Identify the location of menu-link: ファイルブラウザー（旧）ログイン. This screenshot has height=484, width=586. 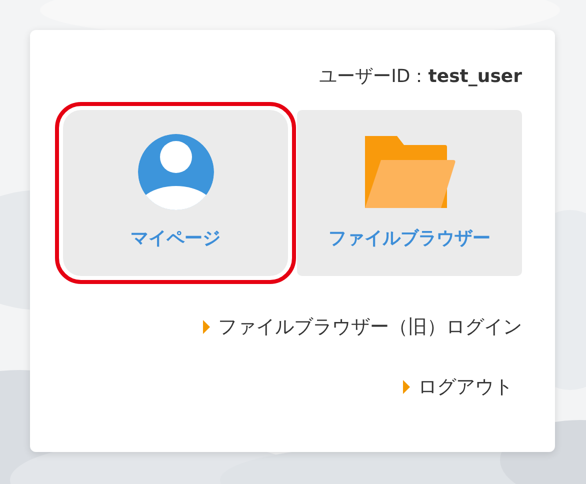
(362, 327).